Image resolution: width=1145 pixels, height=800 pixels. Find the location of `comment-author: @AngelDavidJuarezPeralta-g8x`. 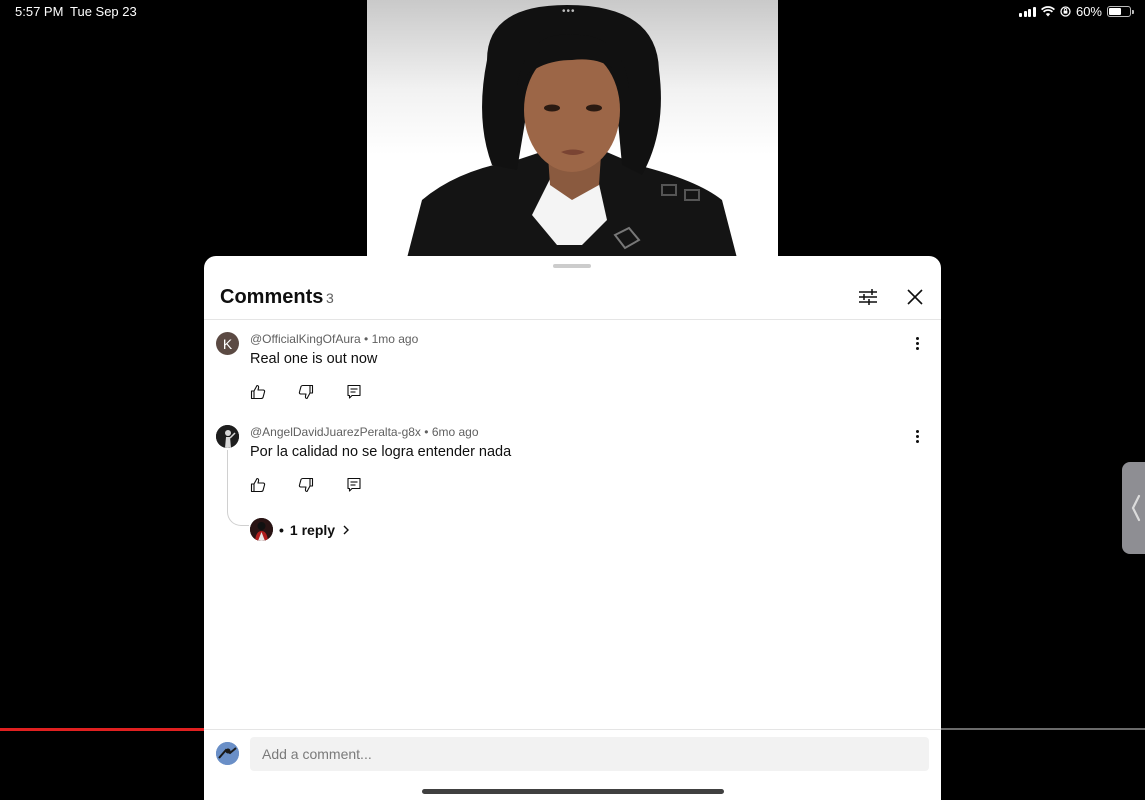

comment-author: @AngelDavidJuarezPeralta-g8x is located at coordinates (335, 432).